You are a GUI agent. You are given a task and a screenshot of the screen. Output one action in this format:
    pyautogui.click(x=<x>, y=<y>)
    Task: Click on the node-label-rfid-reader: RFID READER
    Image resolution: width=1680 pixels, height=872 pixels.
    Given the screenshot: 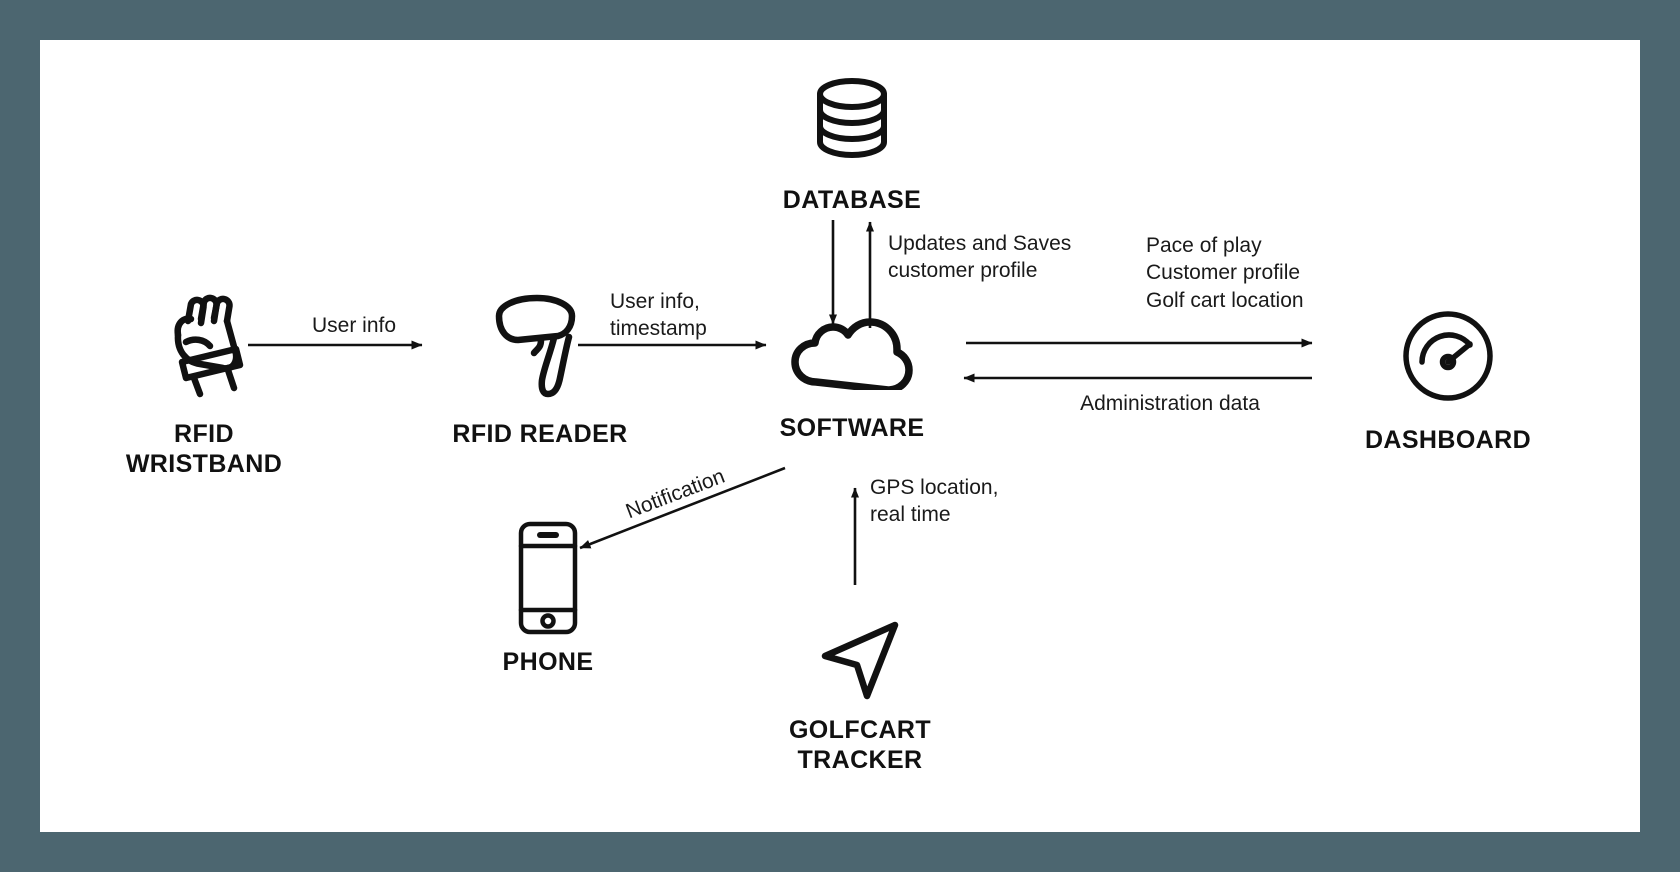 What is the action you would take?
    pyautogui.click(x=540, y=434)
    